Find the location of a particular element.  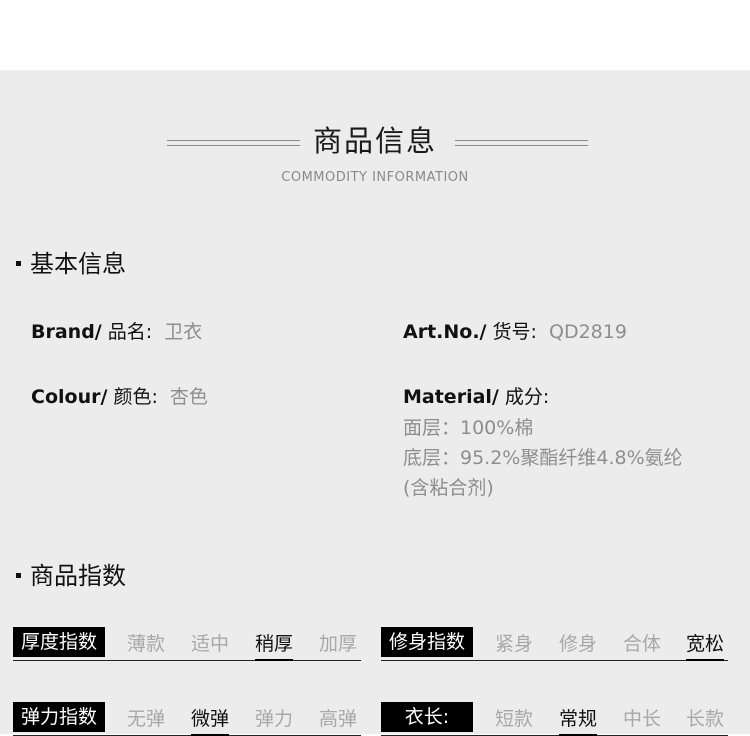

indices-heading: 商品指数 is located at coordinates (71, 573).